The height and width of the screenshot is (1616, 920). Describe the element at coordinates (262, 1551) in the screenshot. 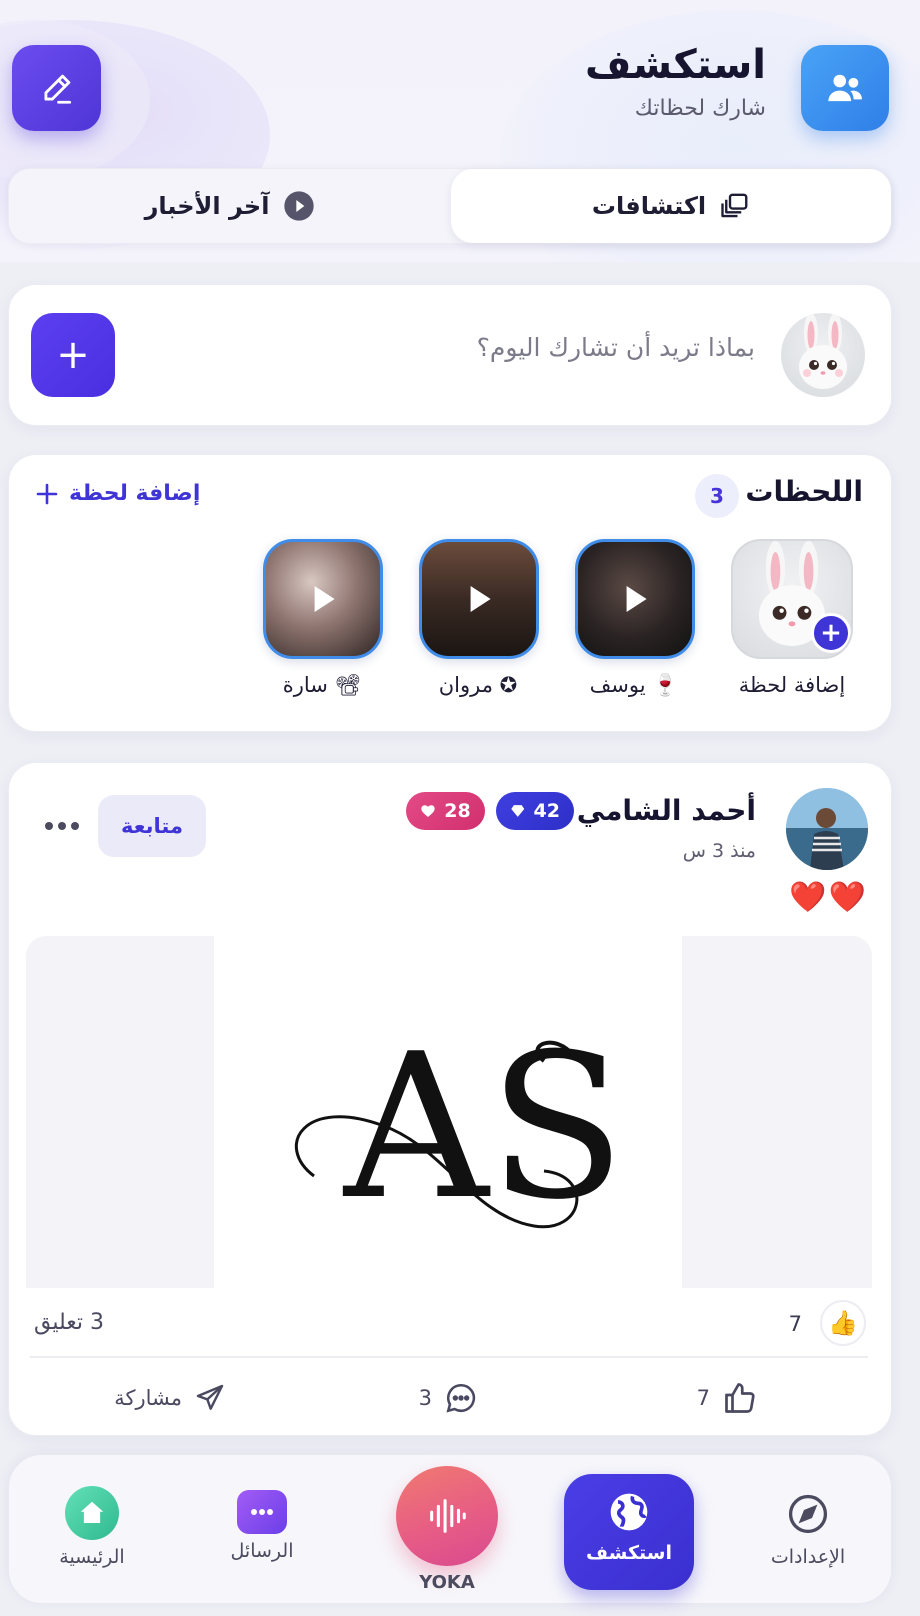

I see `nav-label: الرسائل` at that location.